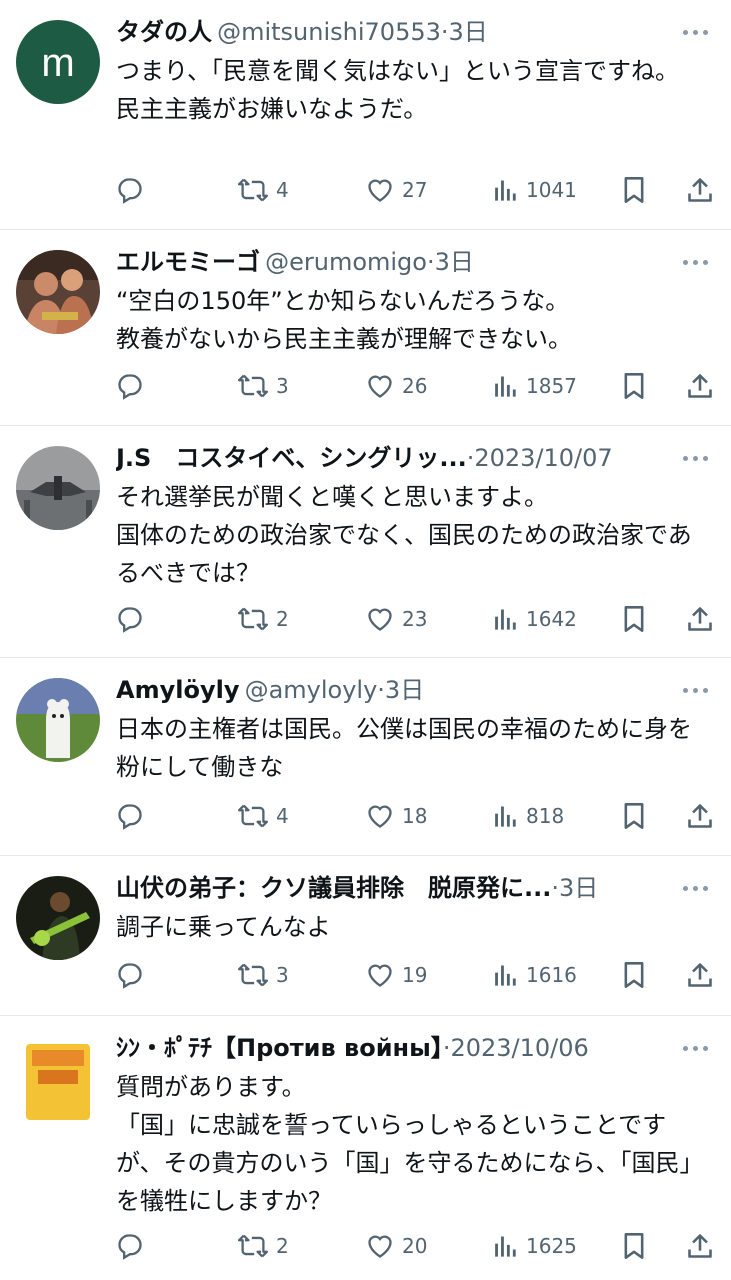 Image resolution: width=731 pixels, height=1280 pixels. I want to click on views-button: 1041, so click(535, 190).